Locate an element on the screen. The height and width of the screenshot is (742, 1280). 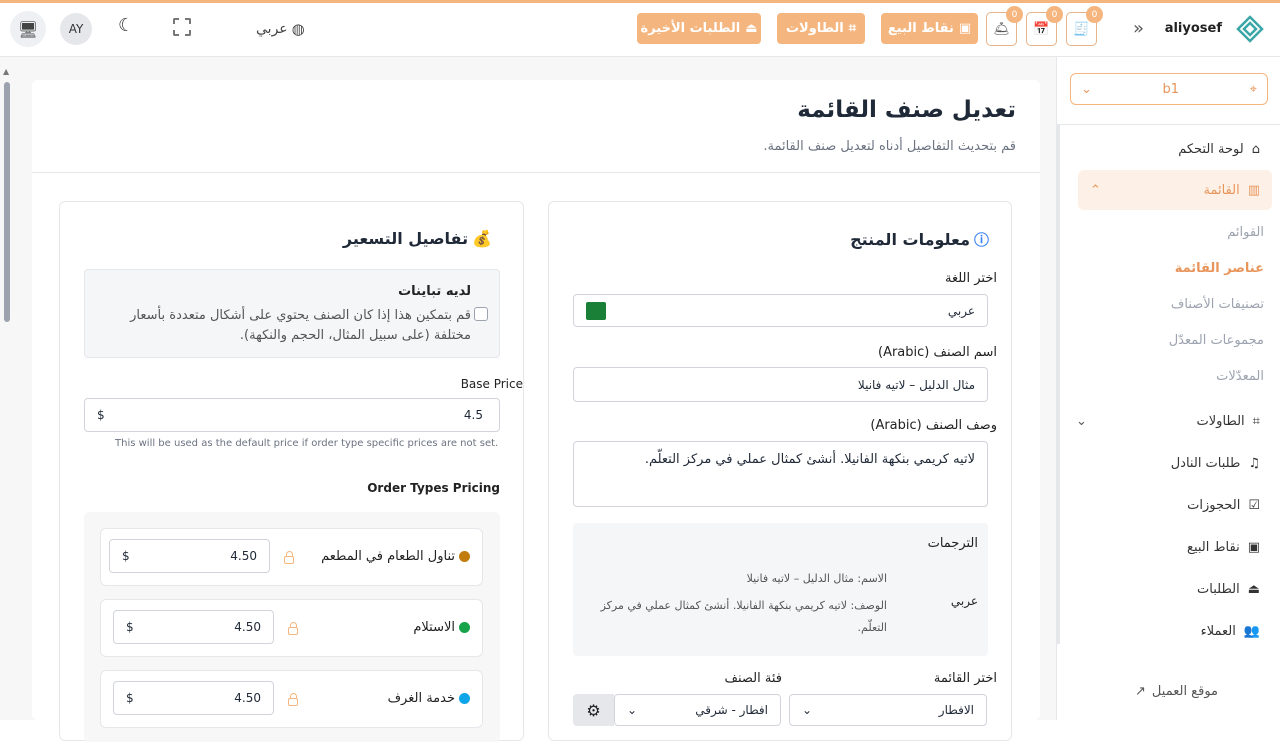
pricing-heading: 💰 تفاصيل التسعير is located at coordinates (417, 238).